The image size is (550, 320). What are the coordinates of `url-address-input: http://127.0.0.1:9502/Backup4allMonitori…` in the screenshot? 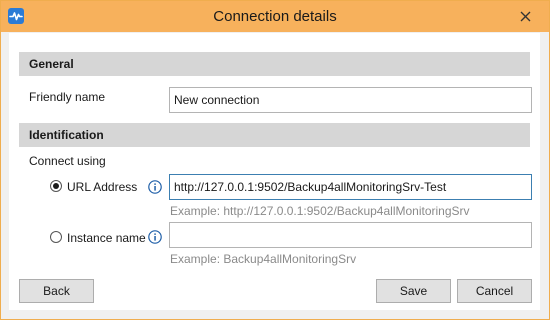 It's located at (350, 187).